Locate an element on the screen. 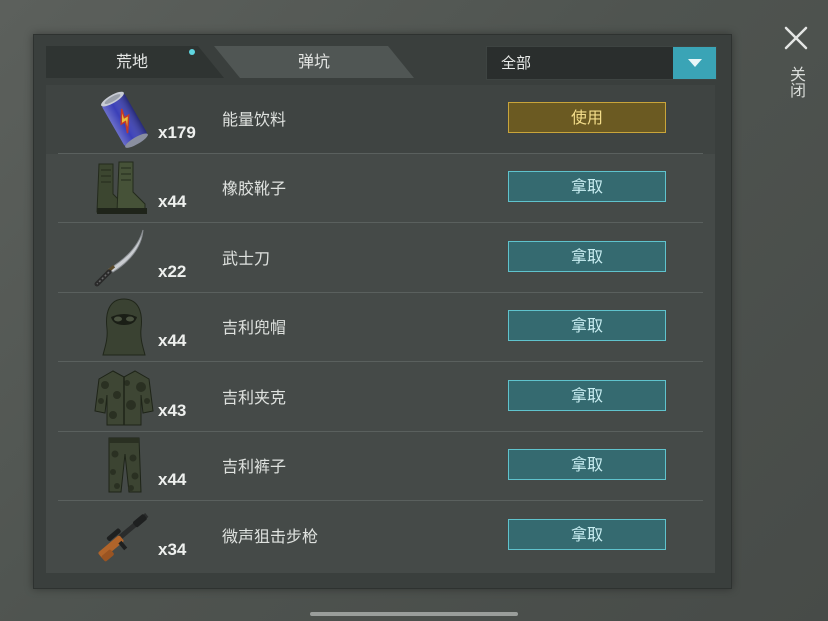 The width and height of the screenshot is (828, 621). item-name: 吉利兜帽 is located at coordinates (254, 327).